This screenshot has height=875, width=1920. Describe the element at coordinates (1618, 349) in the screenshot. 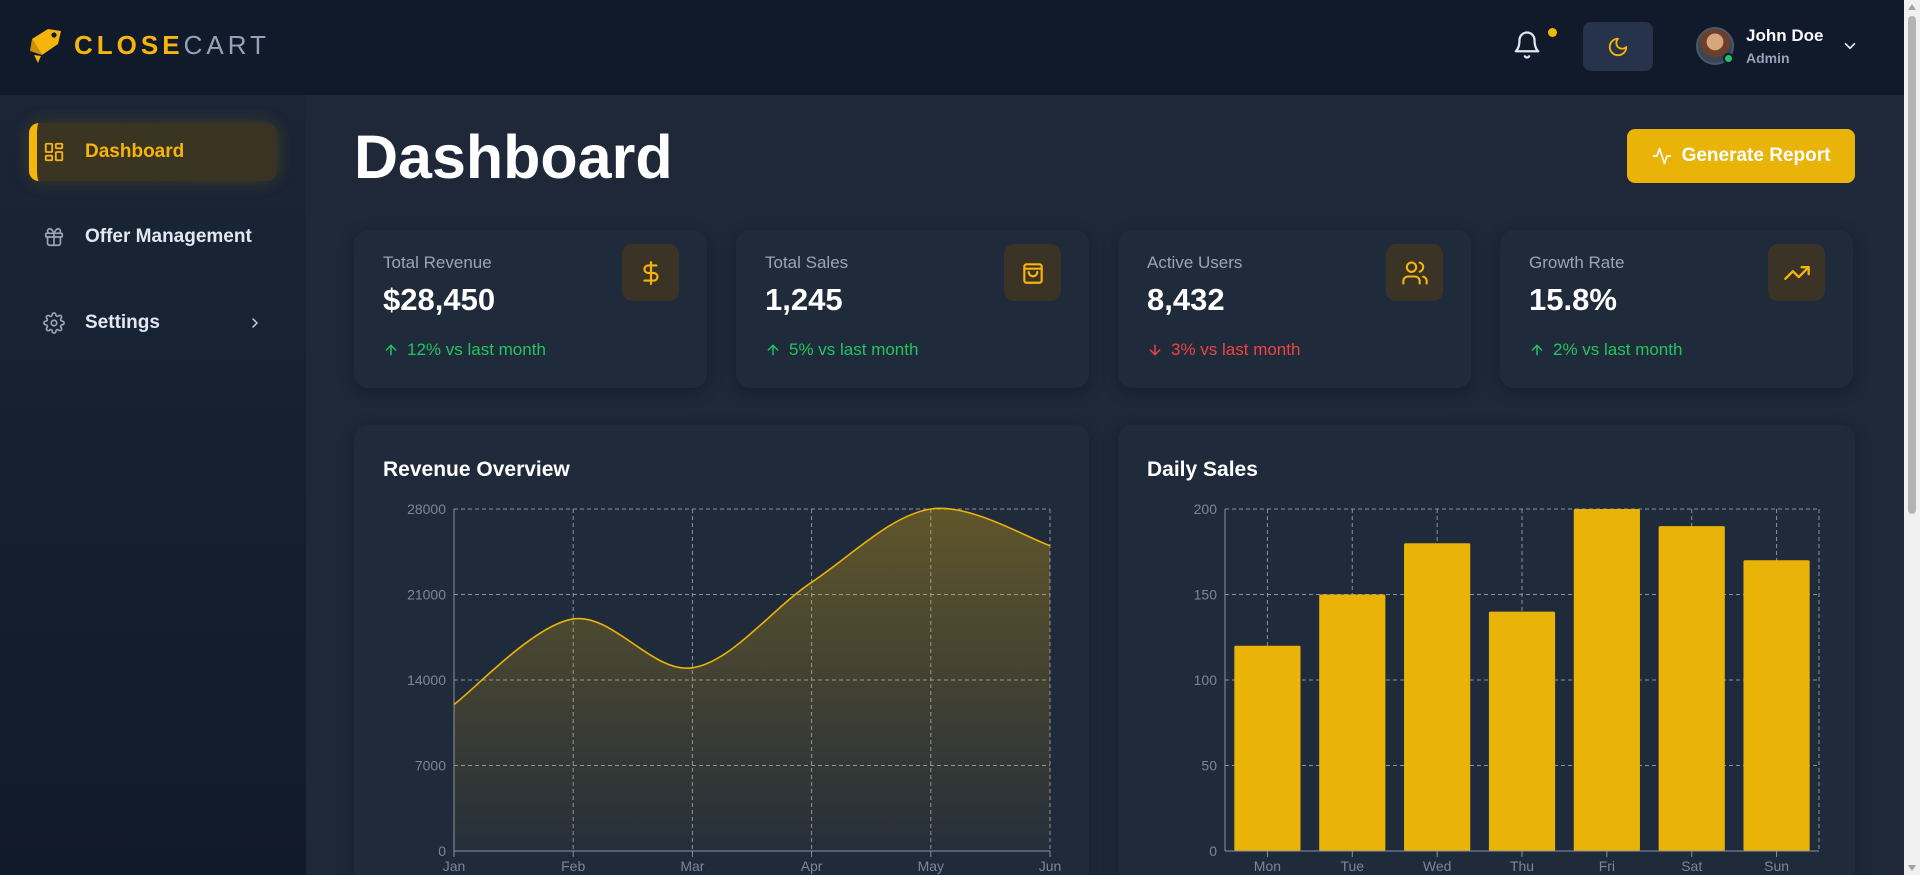

I see `stat-trend-text: 2% vs last month` at that location.